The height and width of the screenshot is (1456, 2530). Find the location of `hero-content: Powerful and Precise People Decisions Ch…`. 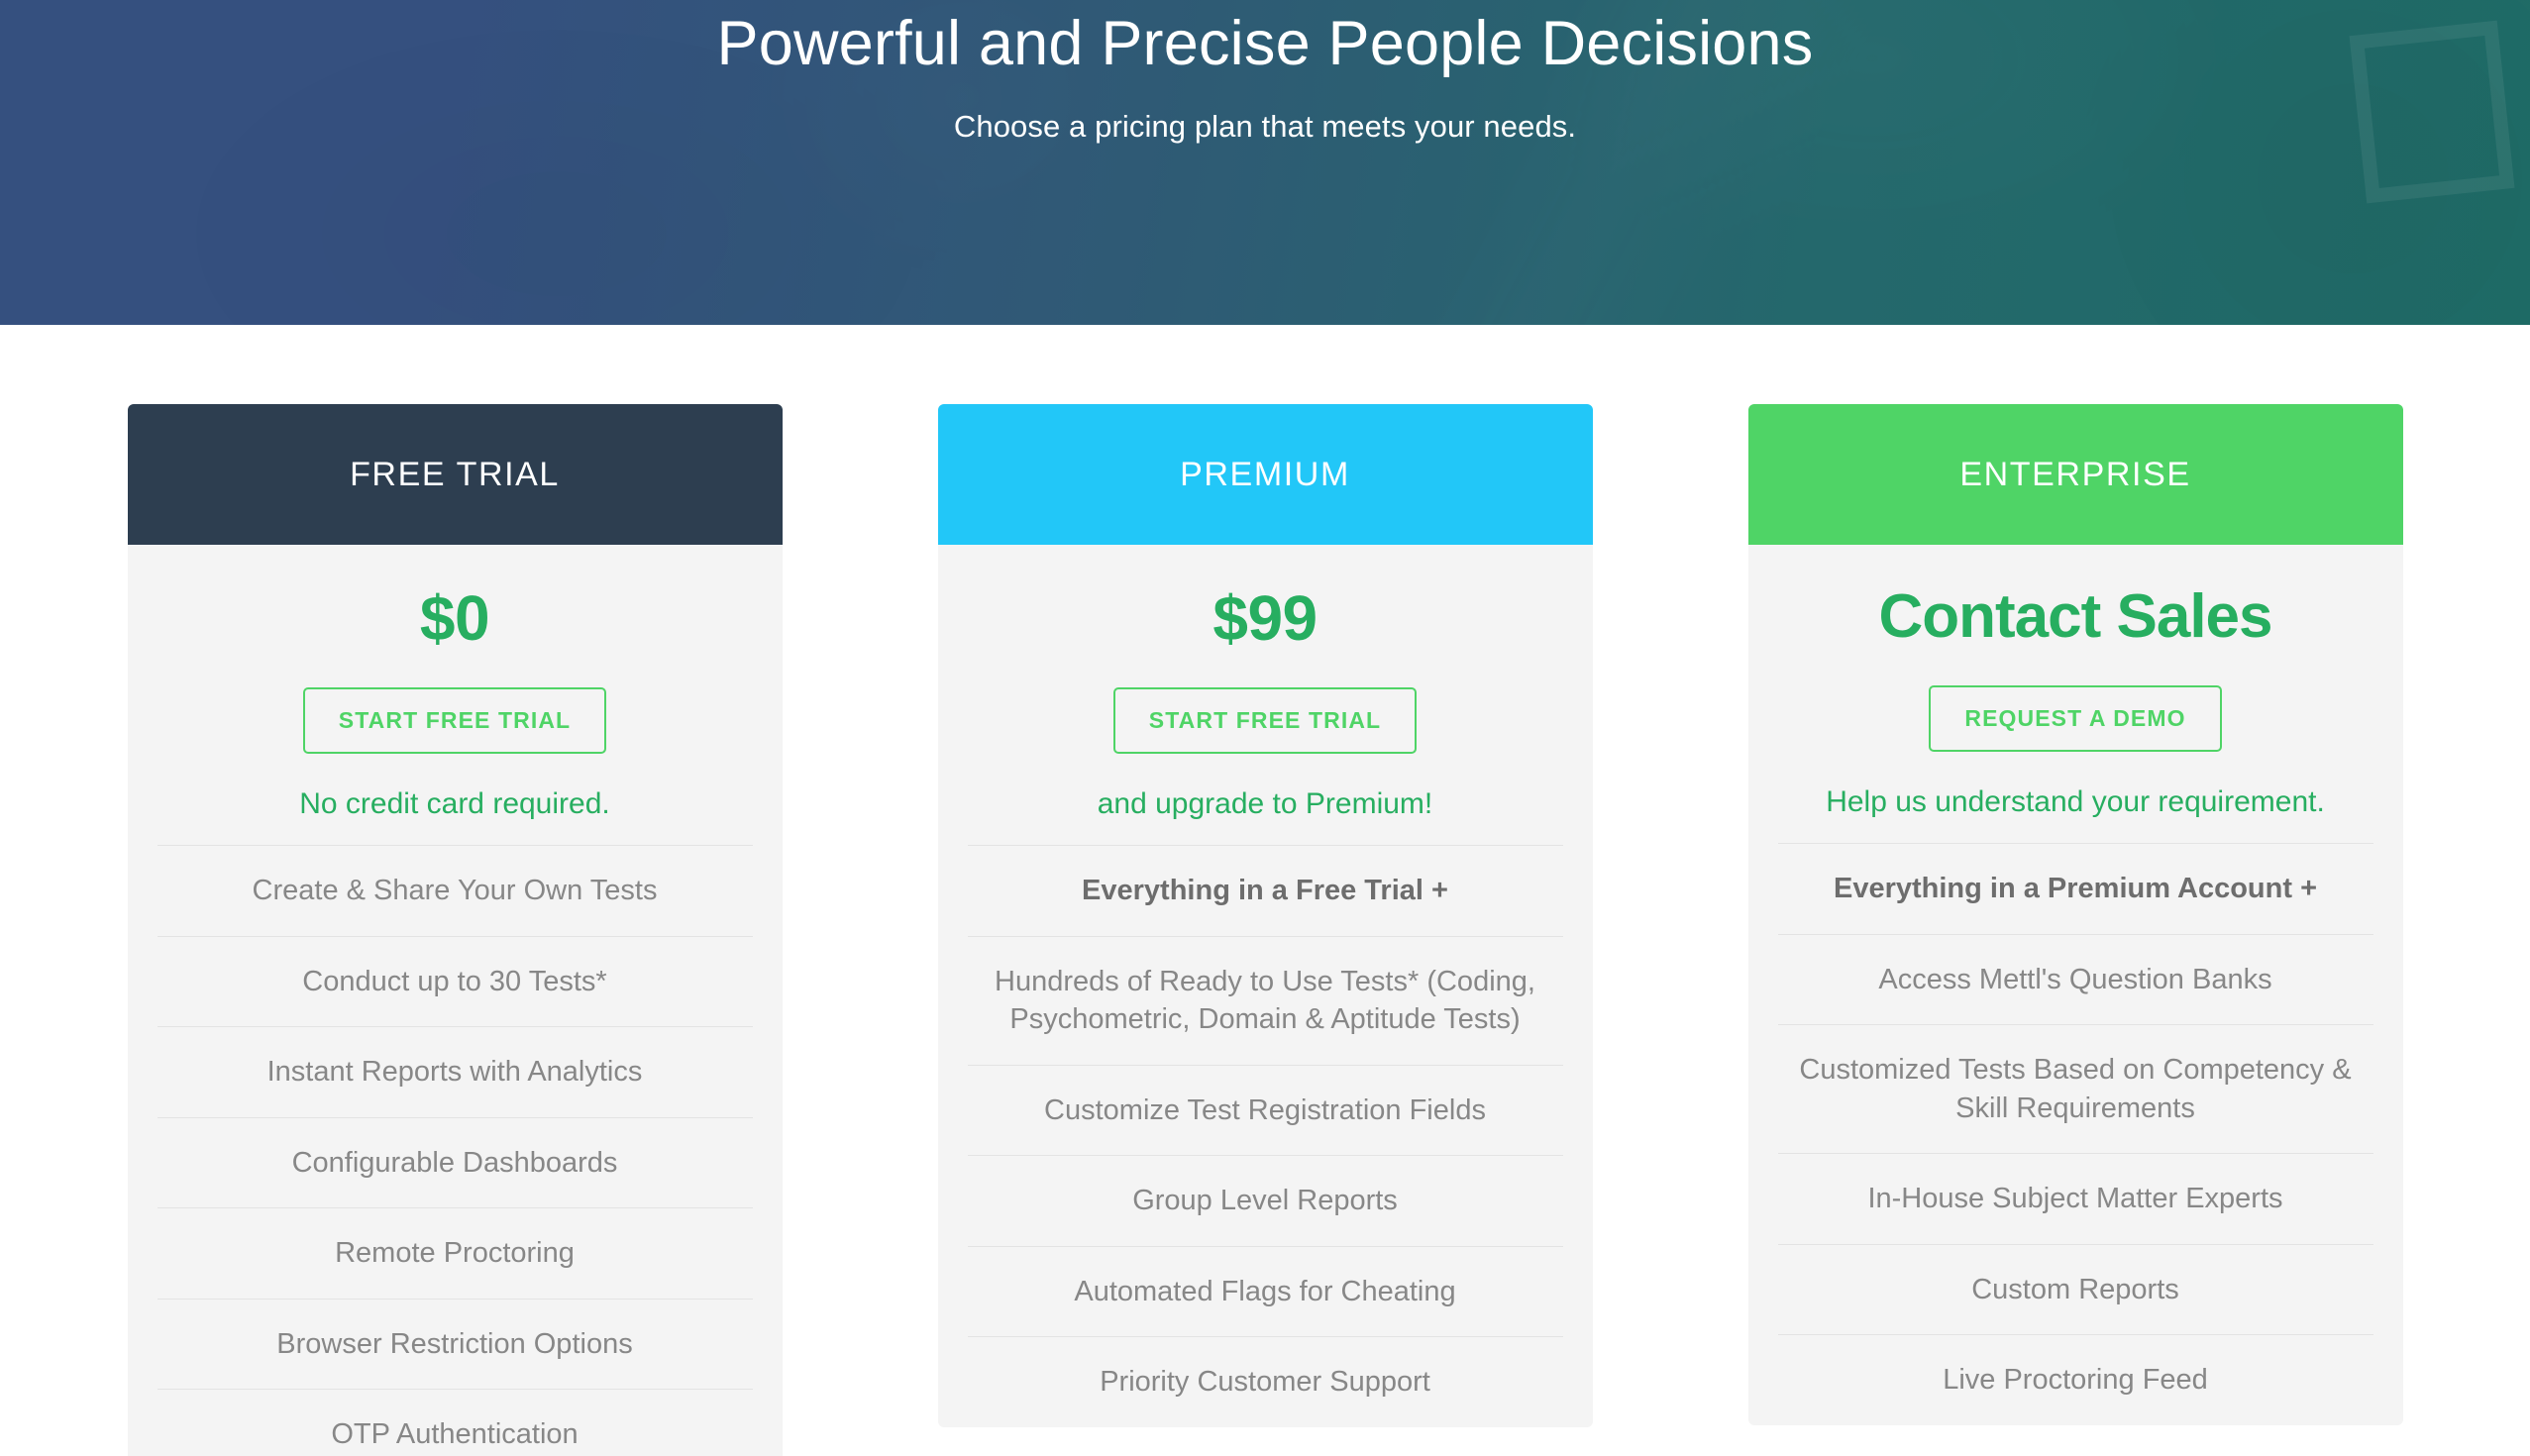

hero-content: Powerful and Precise People Decisions Ch… is located at coordinates (1265, 72).